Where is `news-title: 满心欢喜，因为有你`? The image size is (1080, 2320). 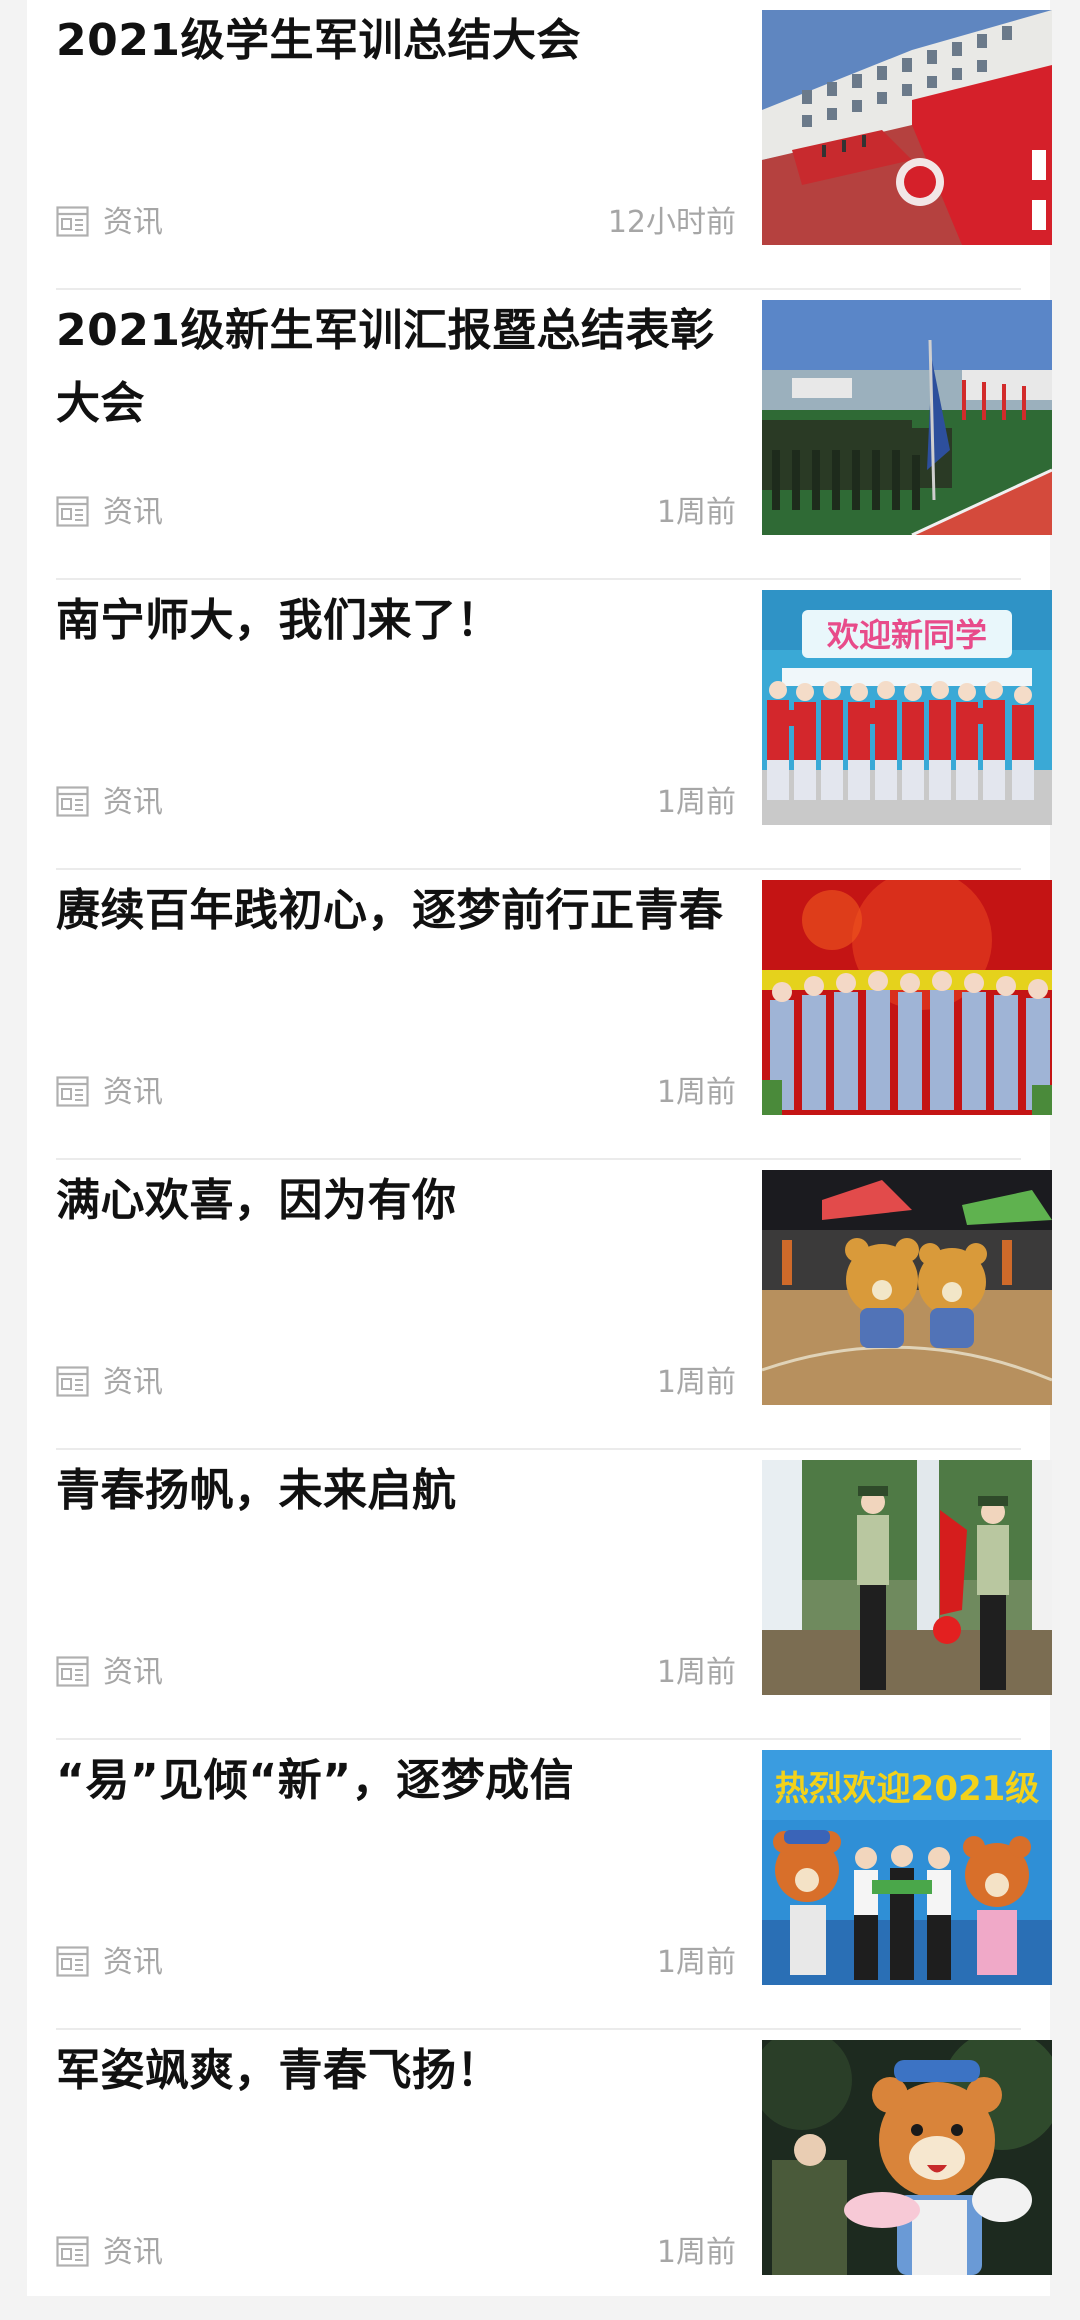
news-title: 满心欢喜，因为有你 is located at coordinates (396, 1200).